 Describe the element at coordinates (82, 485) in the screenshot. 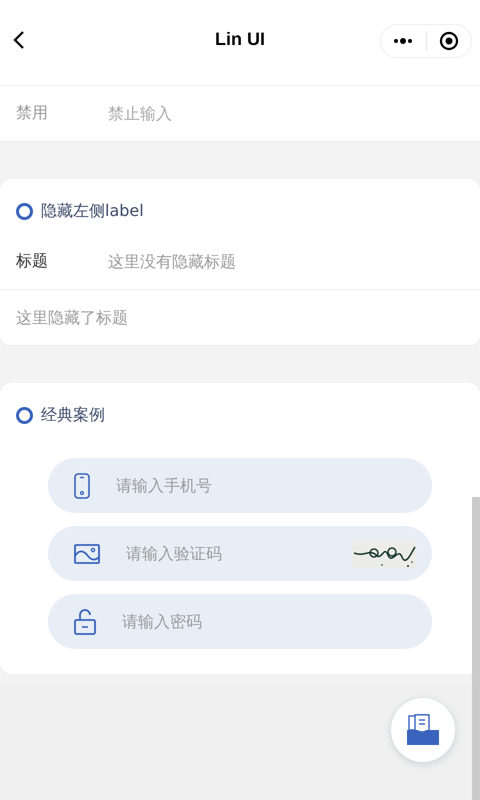

I see `phone-icon` at that location.